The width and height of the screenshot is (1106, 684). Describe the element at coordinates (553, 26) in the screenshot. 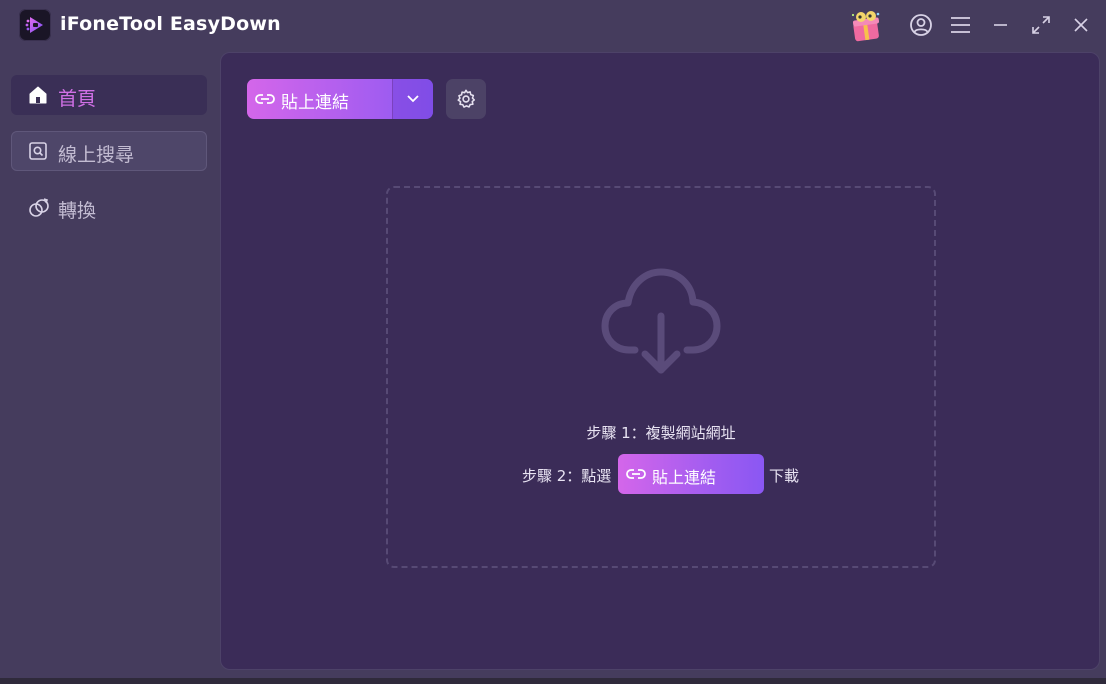

I see `title-bar: iFoneTool EasyDown` at that location.